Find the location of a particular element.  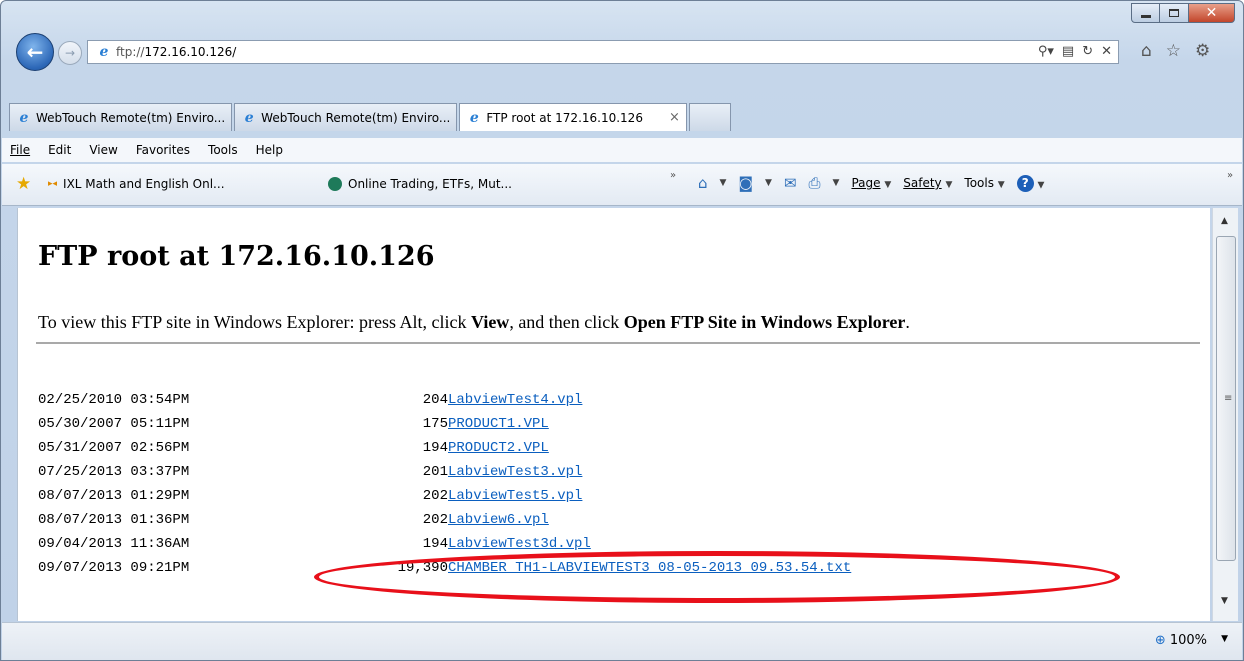

address-host: 172.16.10.126/ is located at coordinates (190, 52).